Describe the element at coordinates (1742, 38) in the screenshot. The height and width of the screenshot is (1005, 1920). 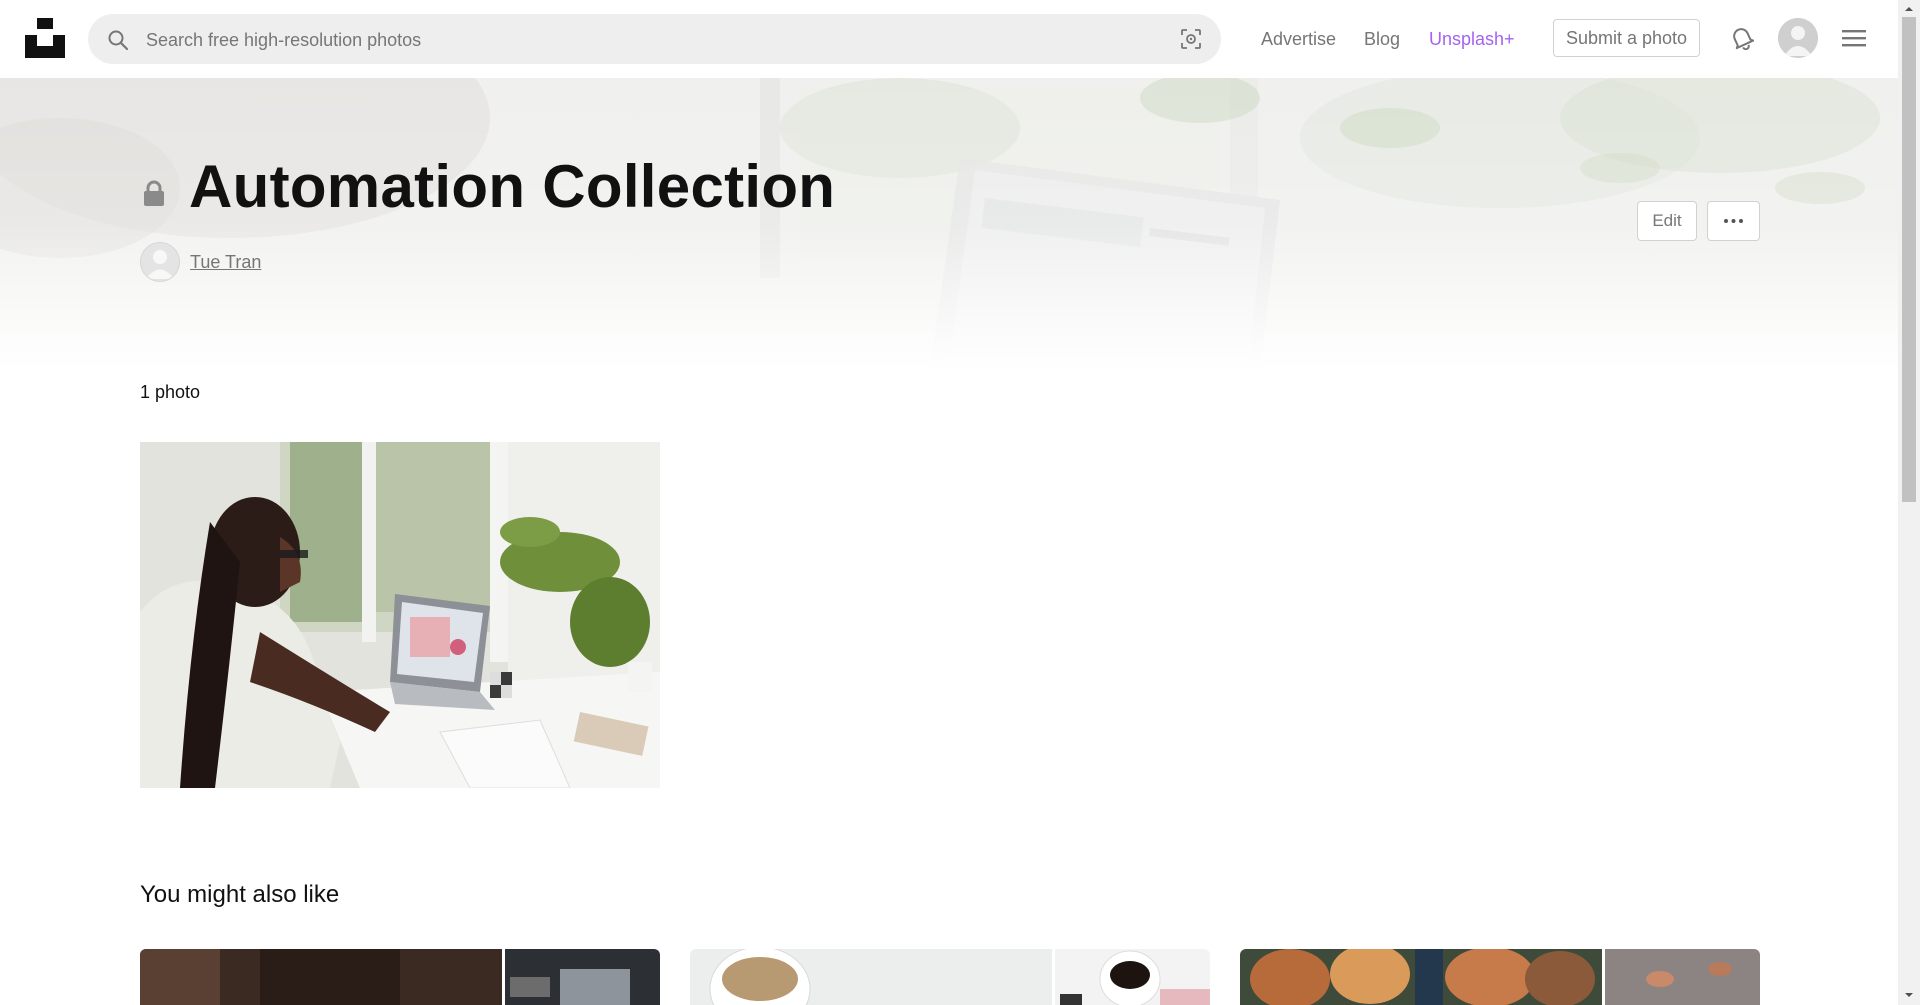
I see `bell-icon` at that location.